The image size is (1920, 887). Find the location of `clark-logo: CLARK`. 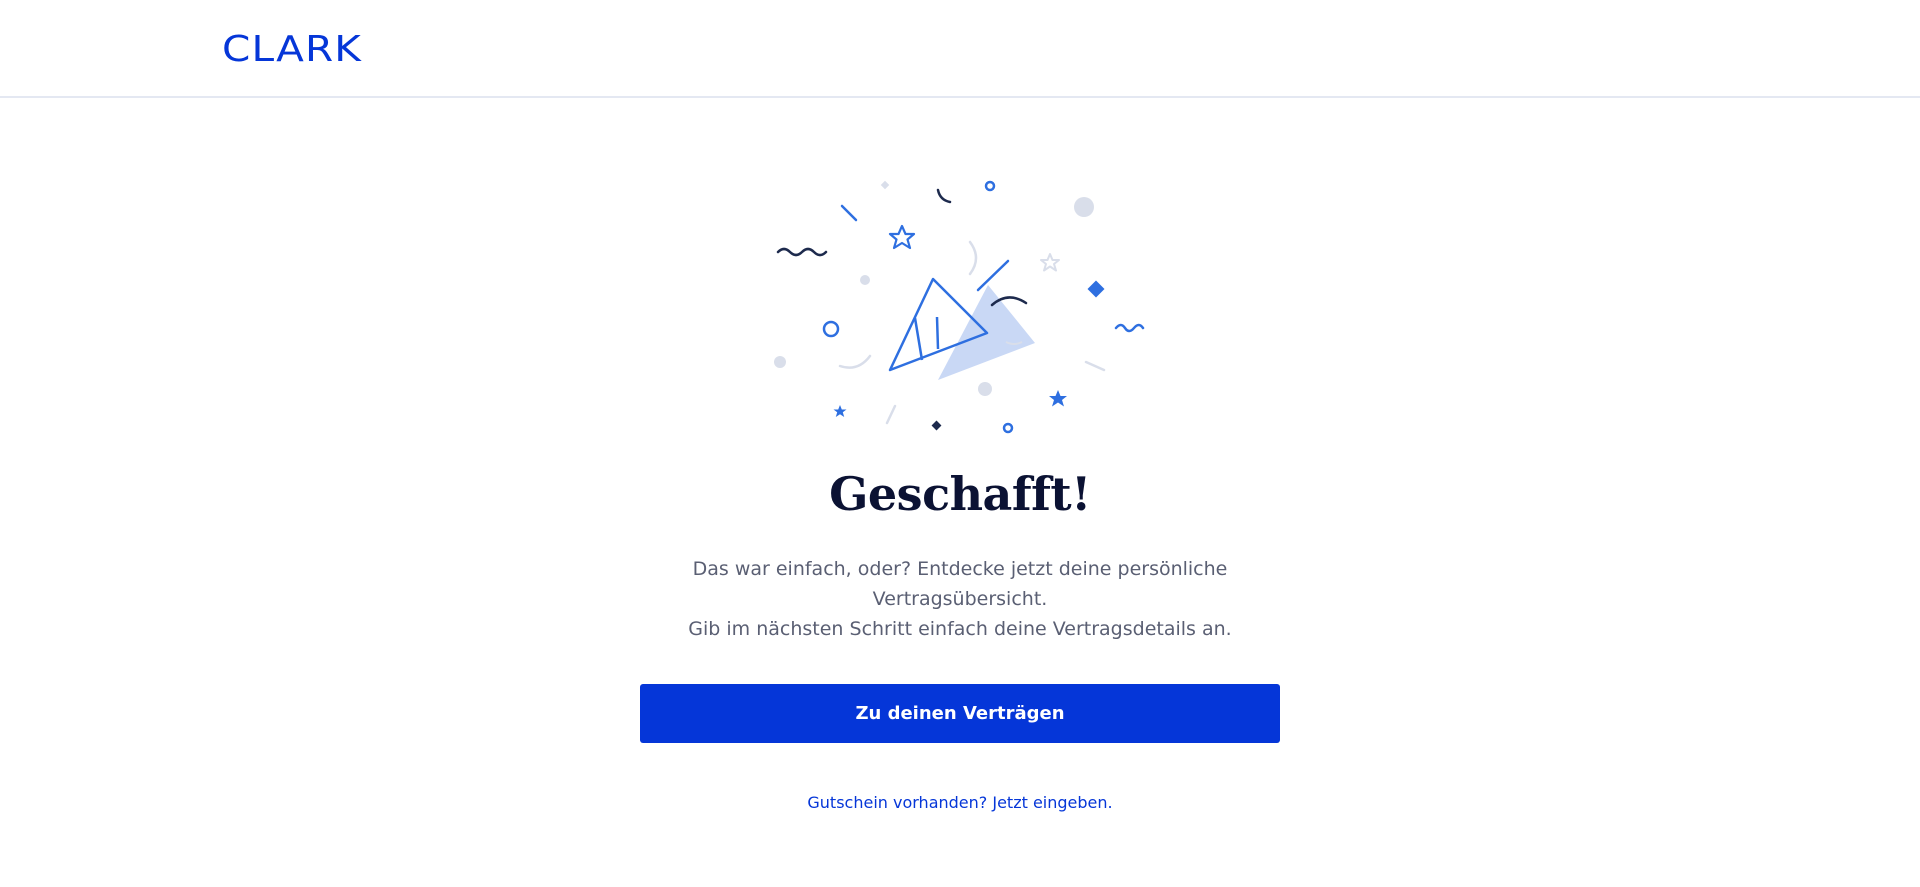

clark-logo: CLARK is located at coordinates (292, 48).